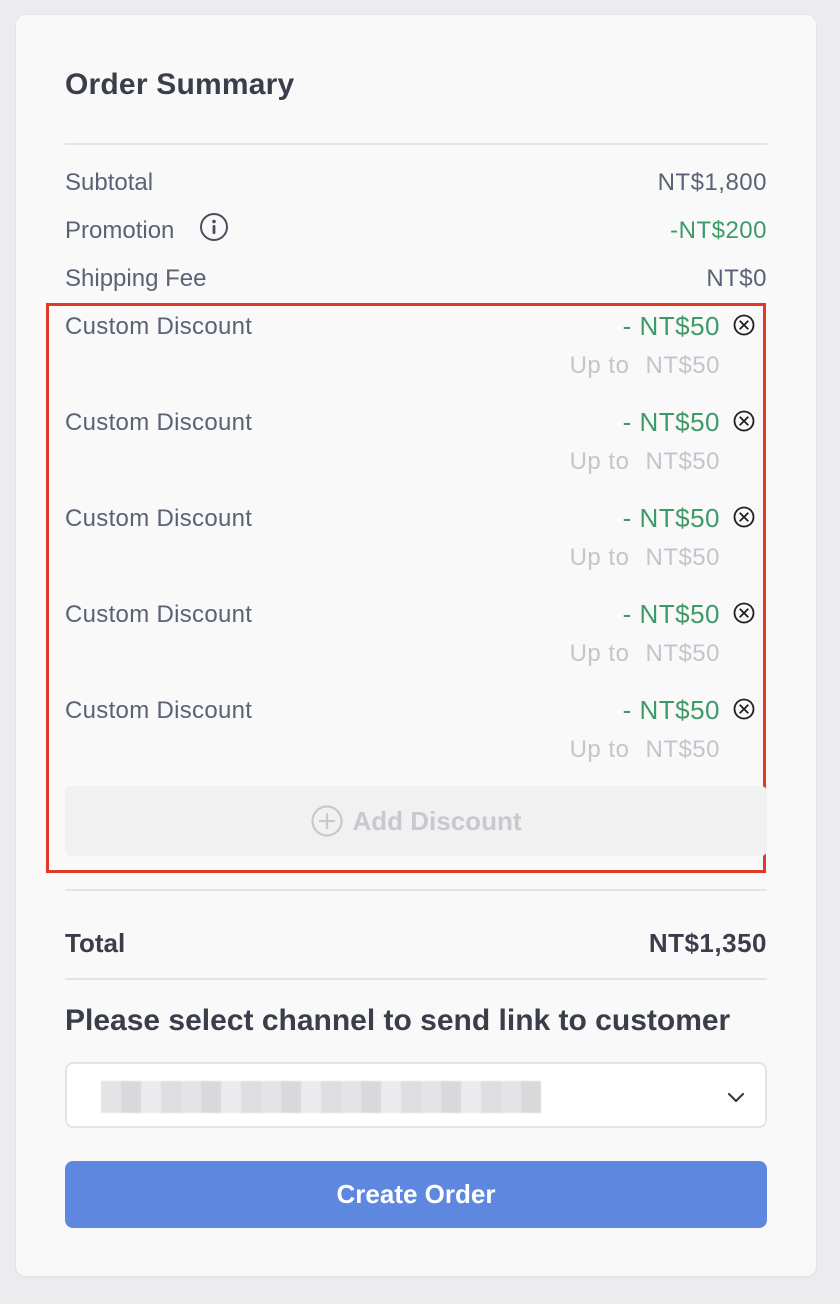 This screenshot has height=1304, width=840. I want to click on page-title: Order Summary, so click(180, 84).